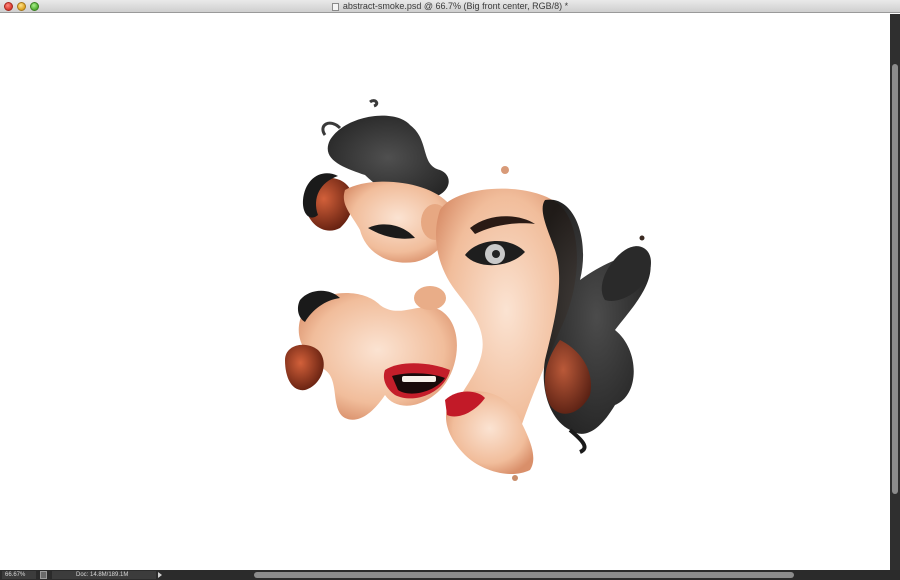 This screenshot has width=900, height=580. I want to click on document-proxy-icon, so click(335, 6).